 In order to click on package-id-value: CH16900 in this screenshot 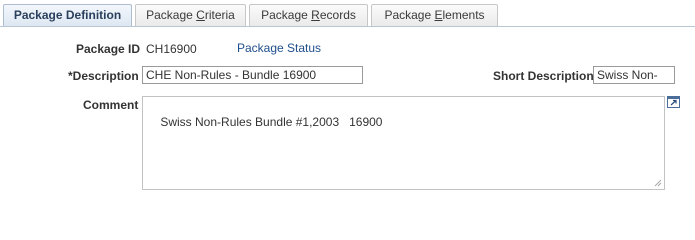, I will do `click(171, 49)`.